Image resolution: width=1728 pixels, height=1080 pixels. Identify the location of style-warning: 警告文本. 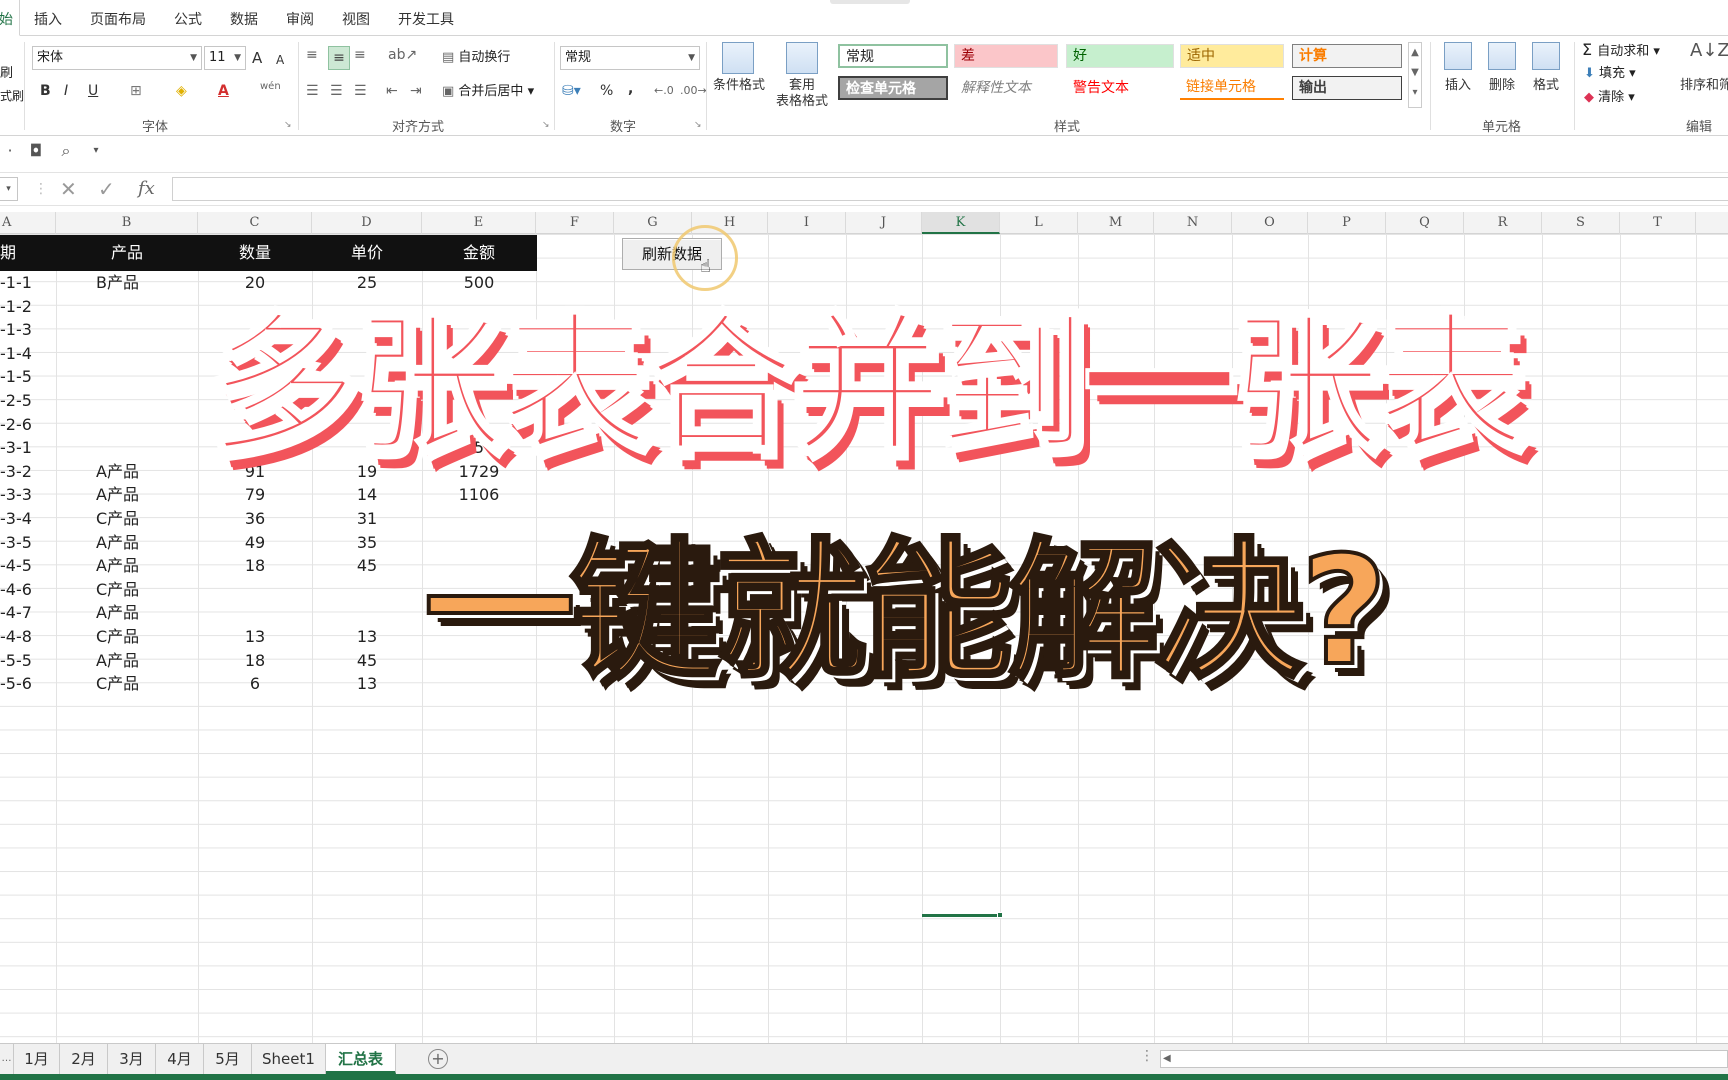
(1120, 88).